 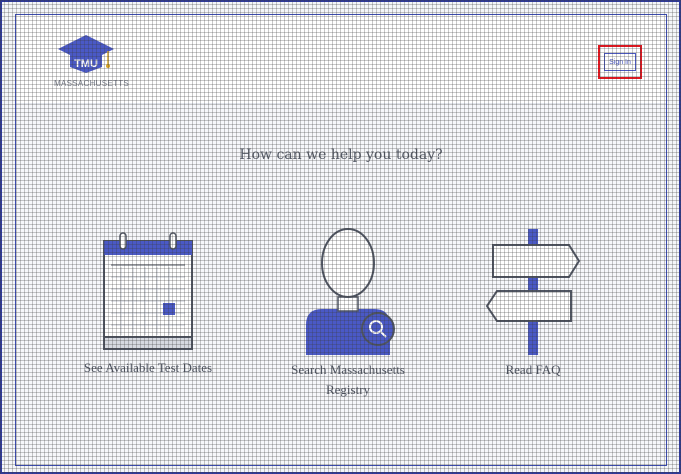 I want to click on logo-text: TMU, so click(x=86, y=64).